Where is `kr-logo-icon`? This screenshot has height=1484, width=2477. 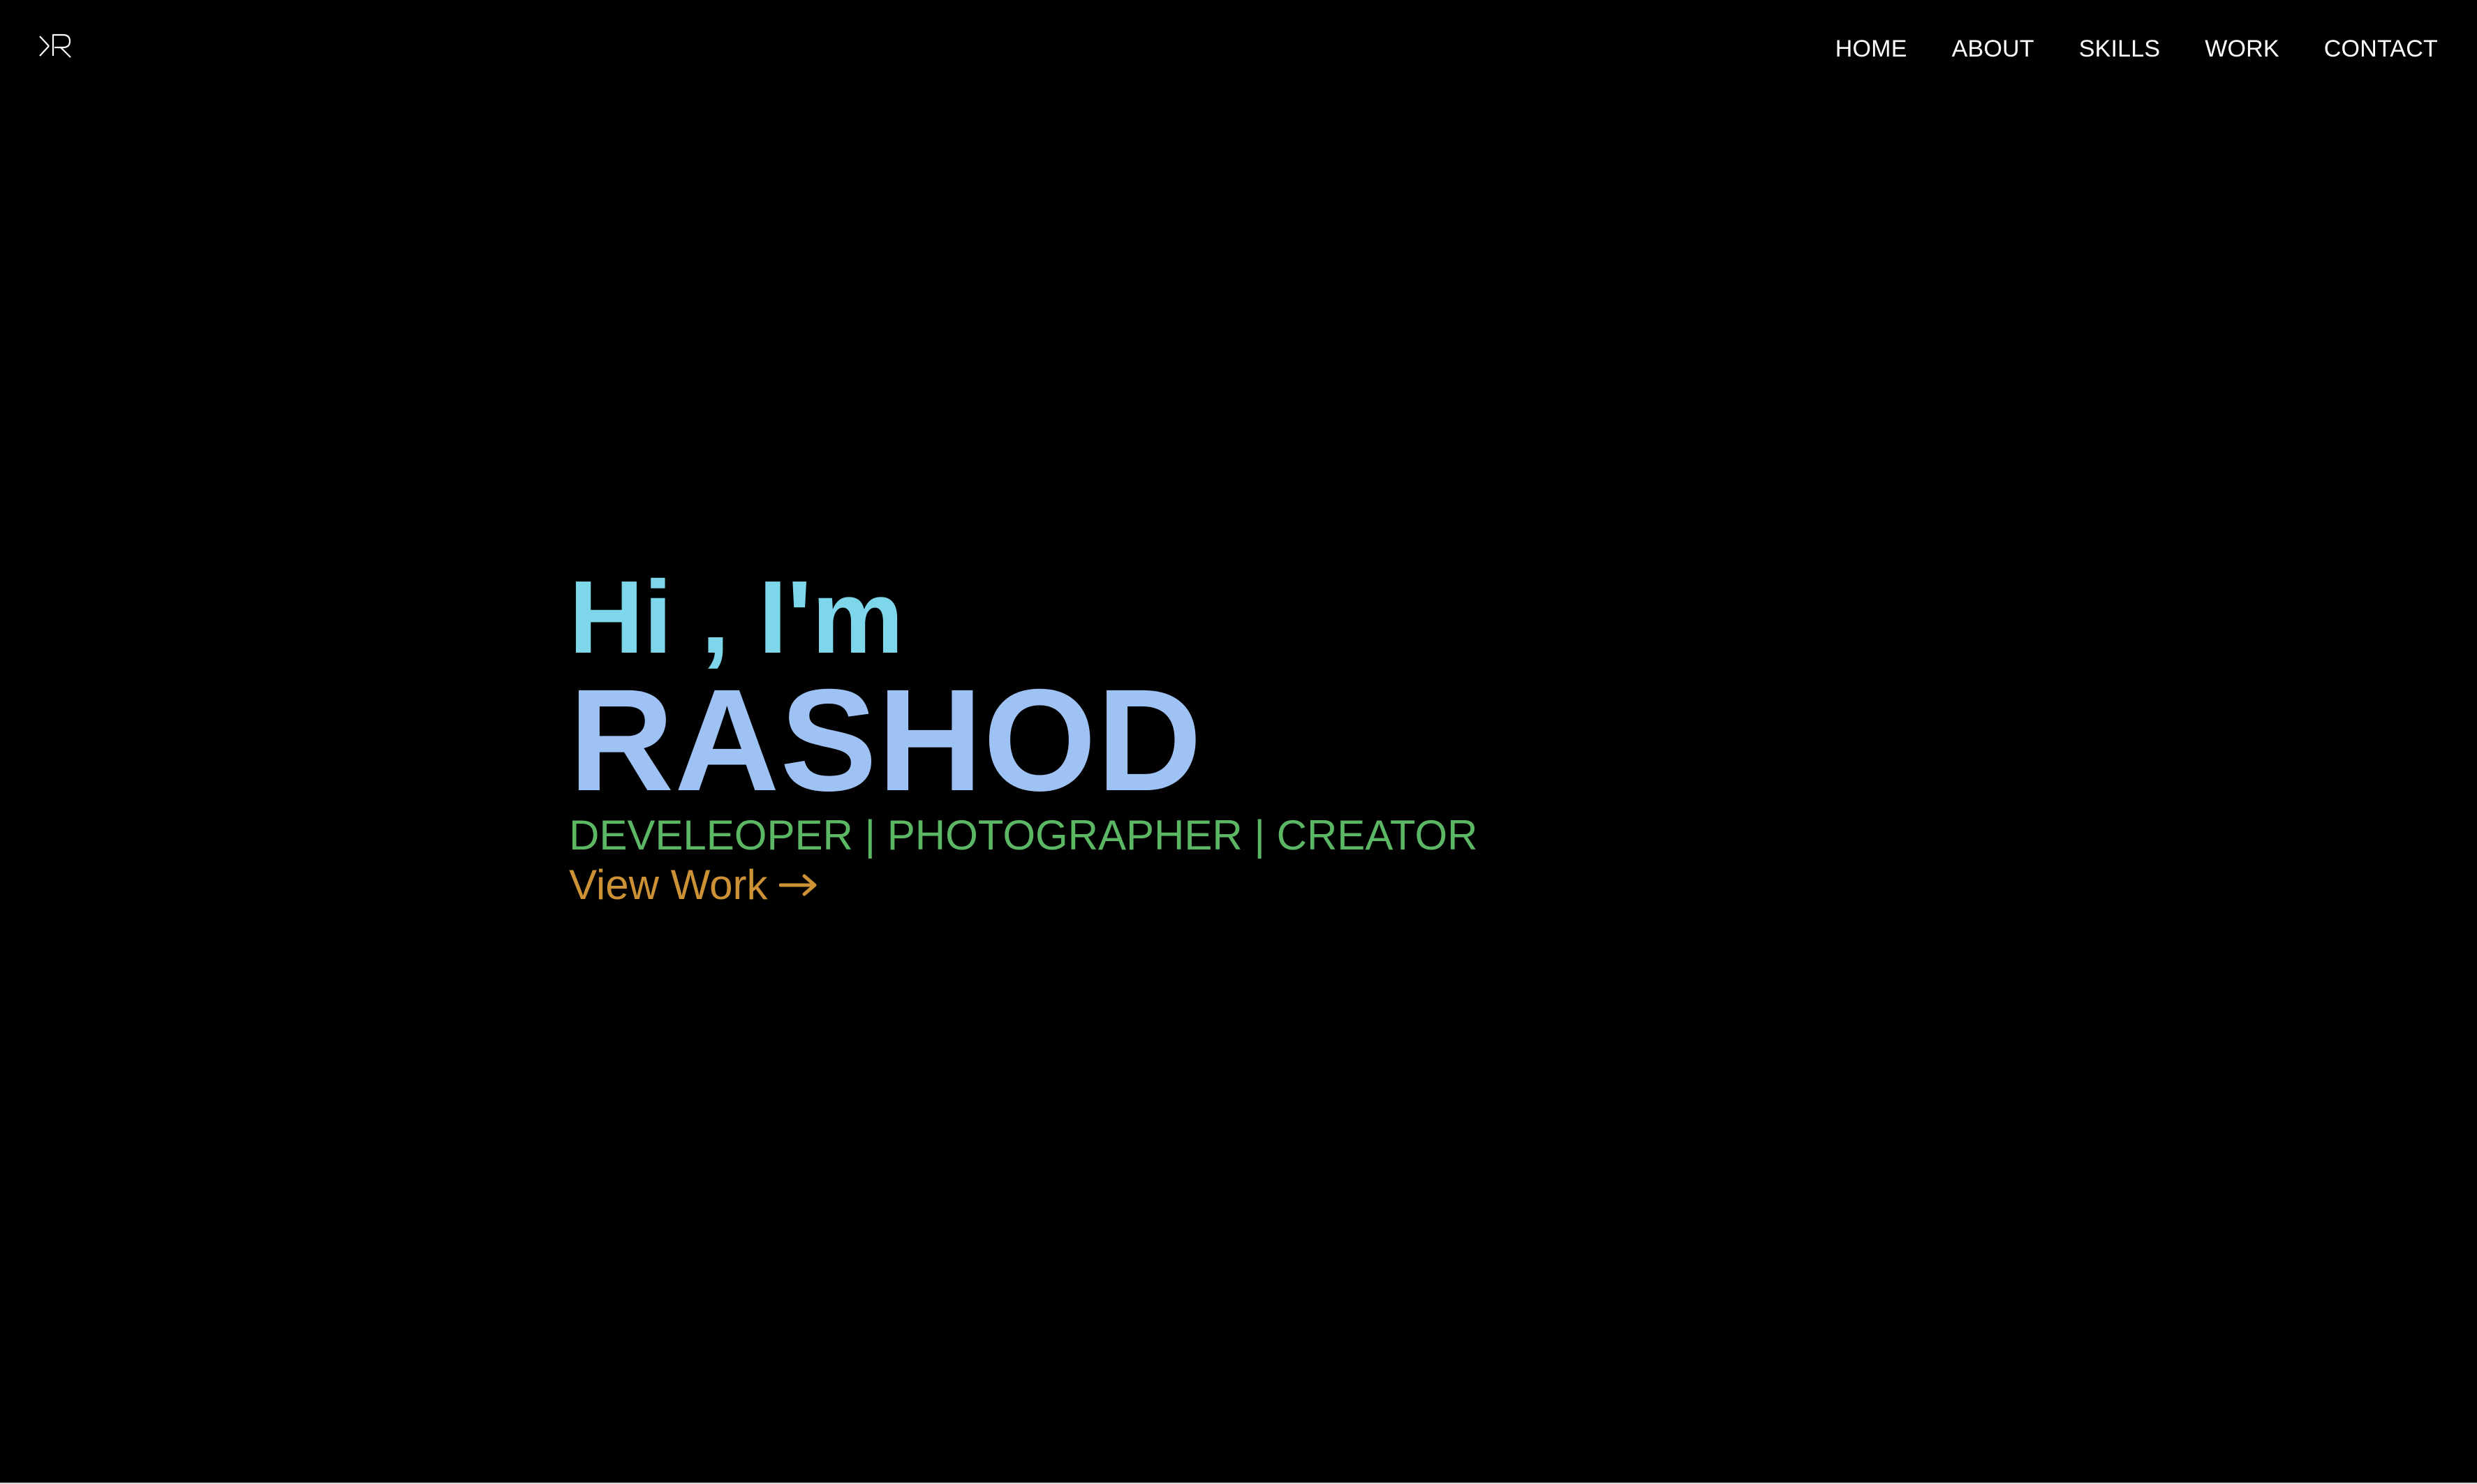
kr-logo-icon is located at coordinates (55, 46).